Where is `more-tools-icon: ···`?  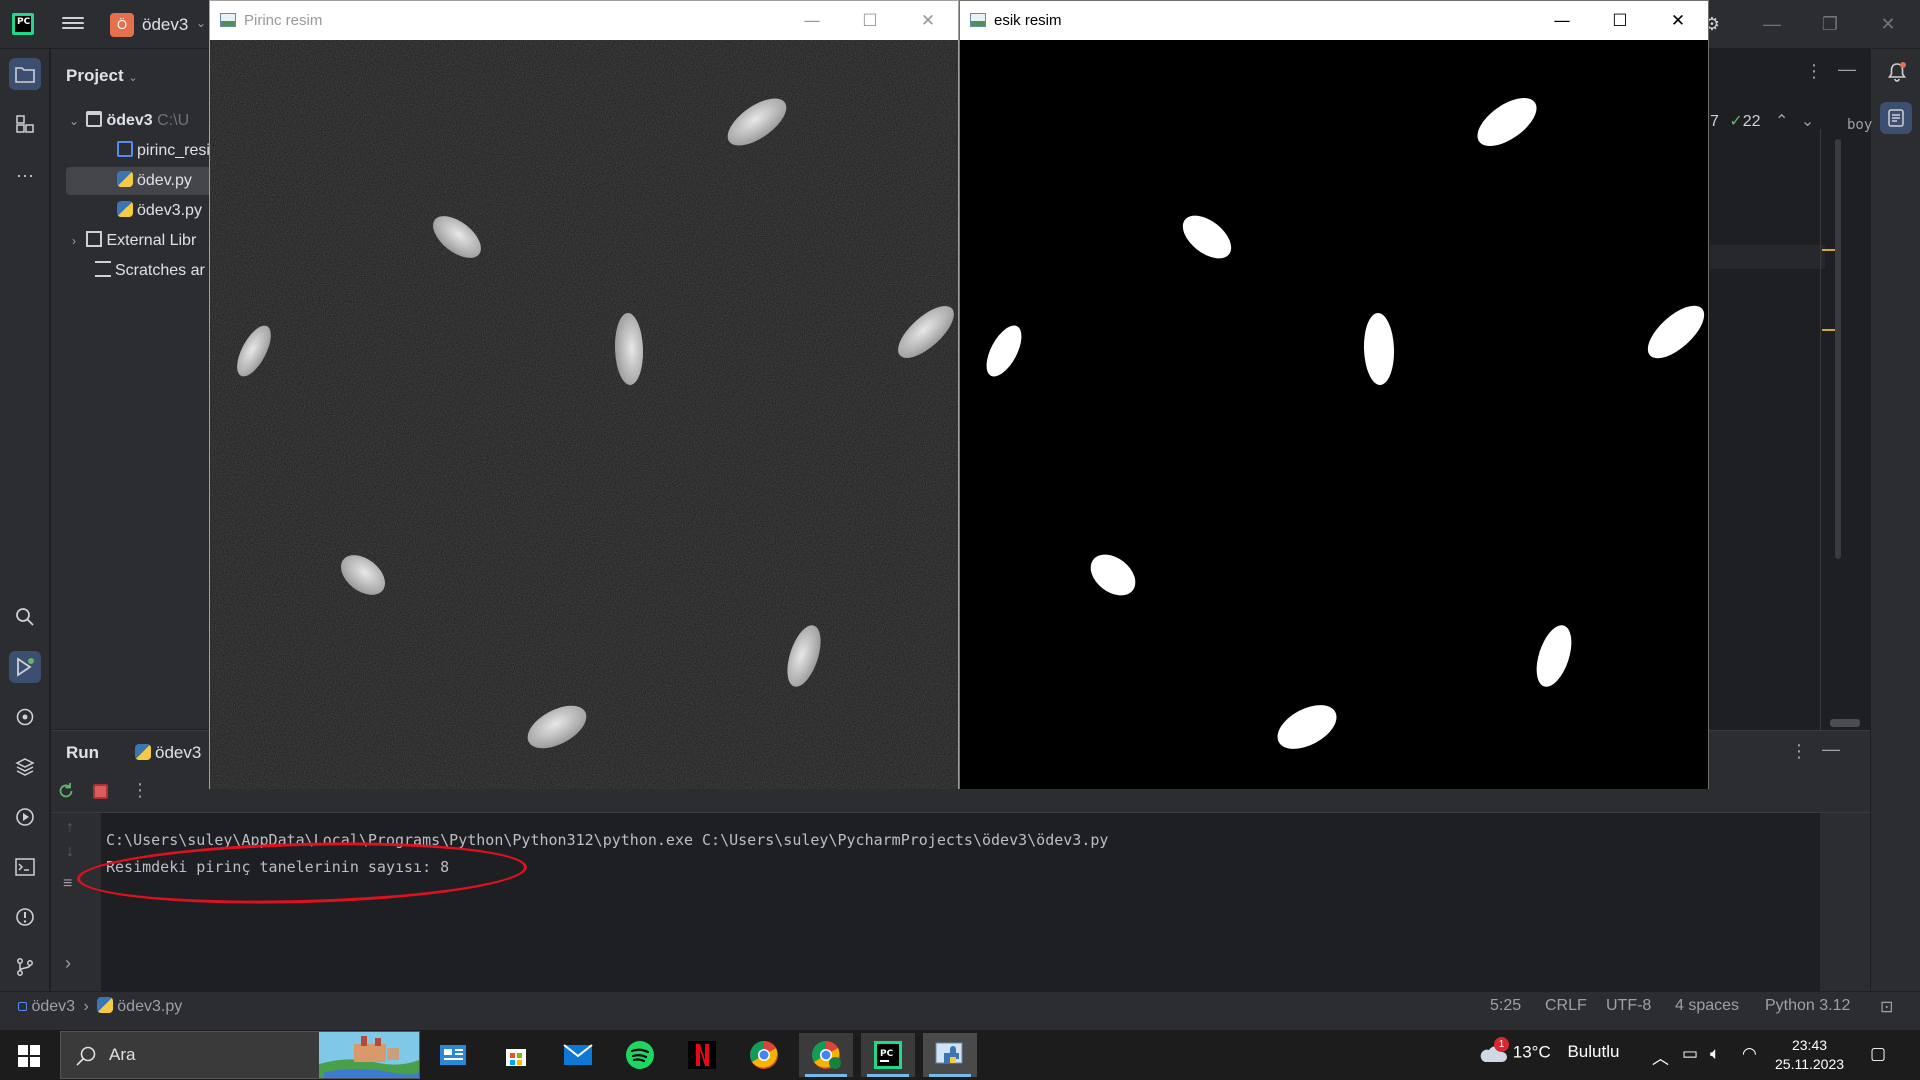
more-tools-icon: ··· is located at coordinates (25, 175).